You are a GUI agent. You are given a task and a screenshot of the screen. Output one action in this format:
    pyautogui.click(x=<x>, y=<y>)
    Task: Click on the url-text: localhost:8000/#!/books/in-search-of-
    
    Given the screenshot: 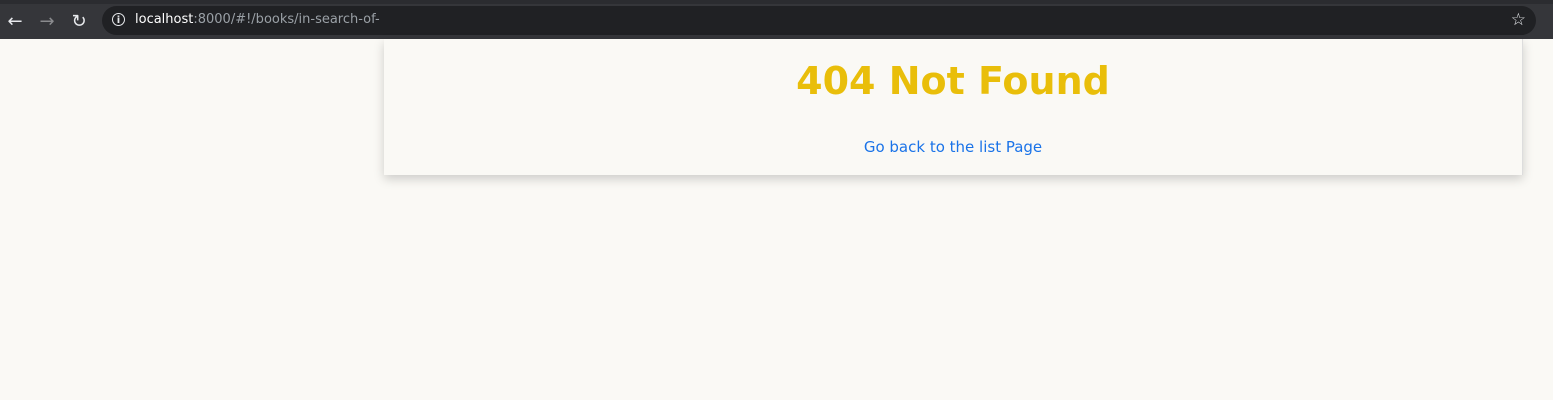 What is the action you would take?
    pyautogui.click(x=257, y=19)
    